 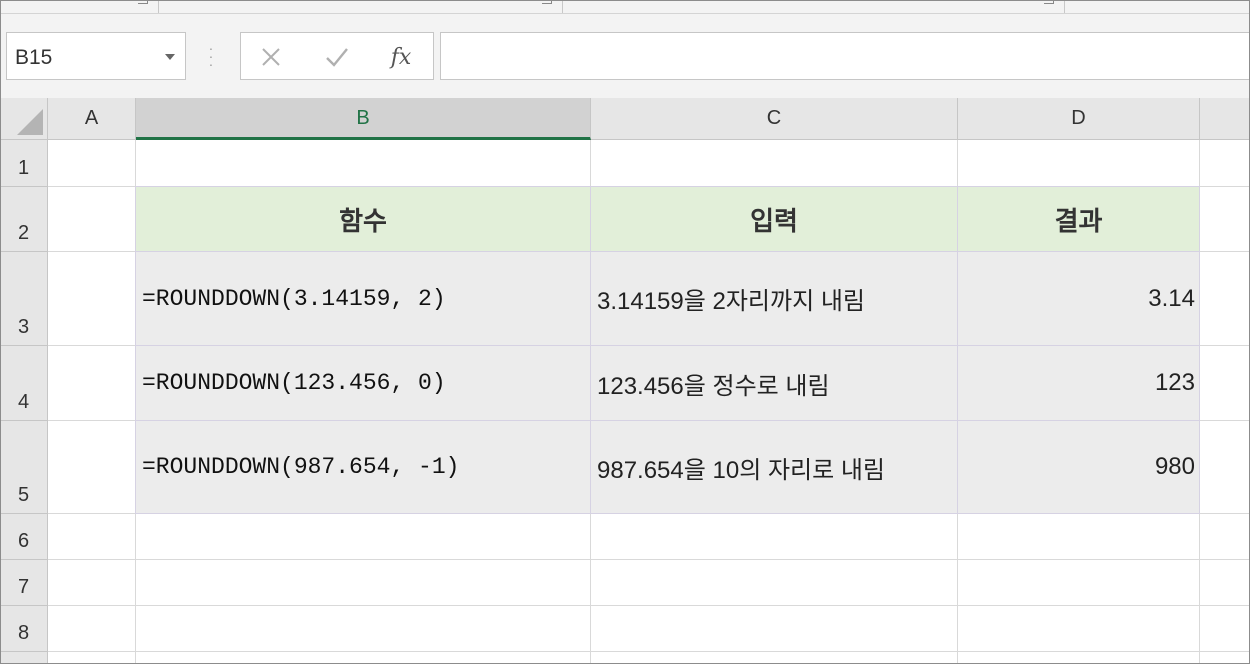 I want to click on row-number: 2, so click(x=23, y=233).